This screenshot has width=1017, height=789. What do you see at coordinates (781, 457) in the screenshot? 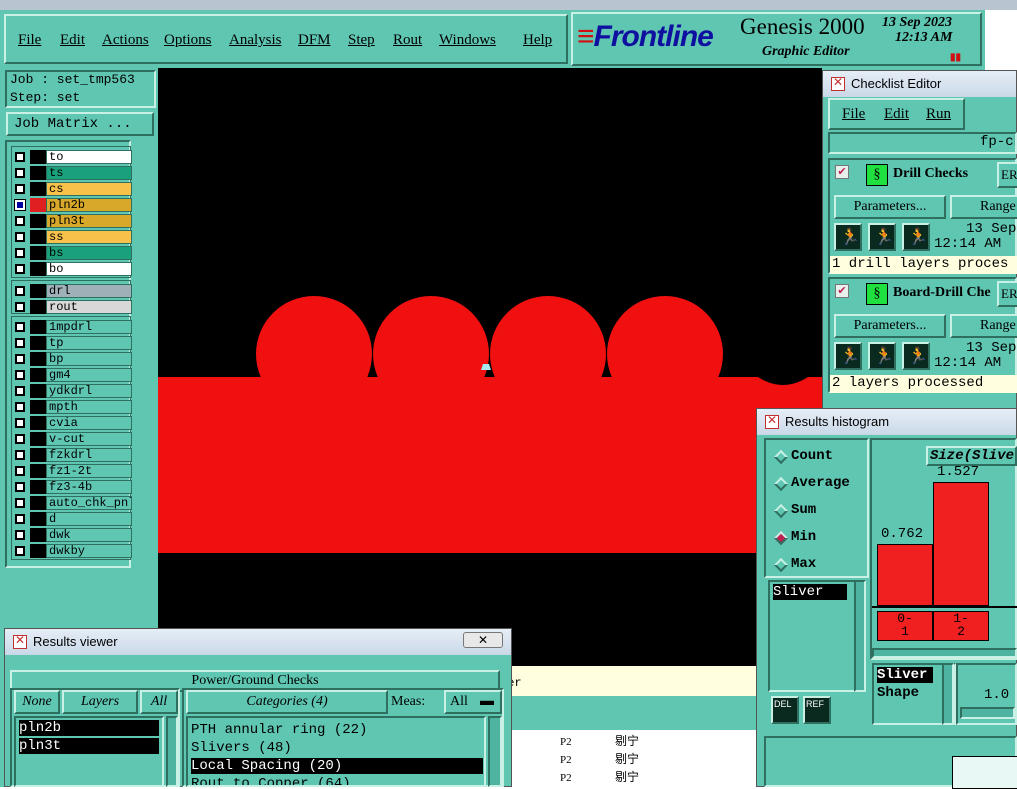
I see `radio-count` at bounding box center [781, 457].